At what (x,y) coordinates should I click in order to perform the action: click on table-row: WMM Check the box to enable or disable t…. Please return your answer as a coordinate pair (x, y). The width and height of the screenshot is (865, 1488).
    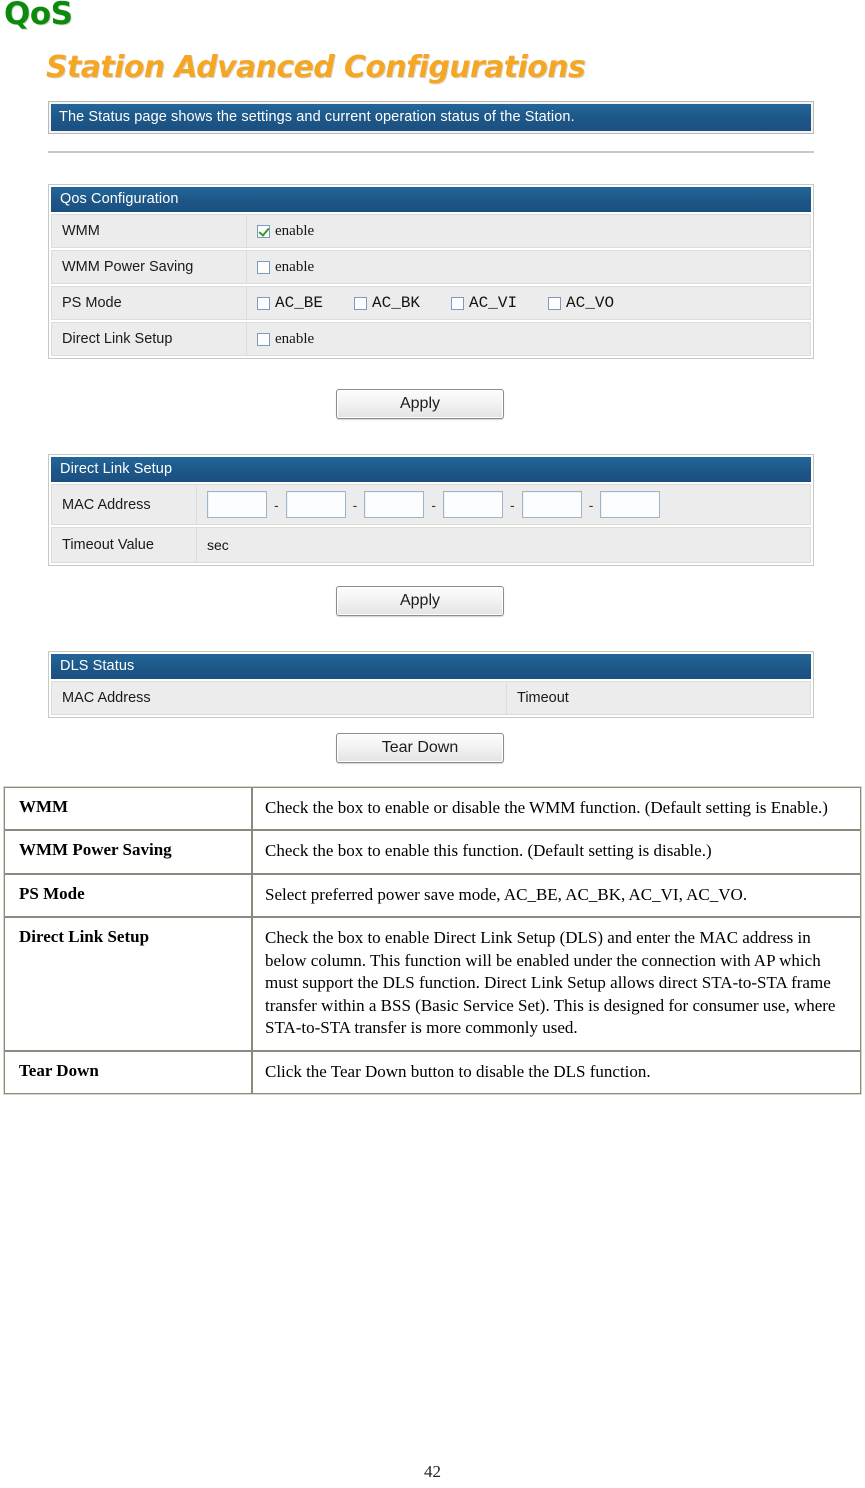
    Looking at the image, I should click on (432, 809).